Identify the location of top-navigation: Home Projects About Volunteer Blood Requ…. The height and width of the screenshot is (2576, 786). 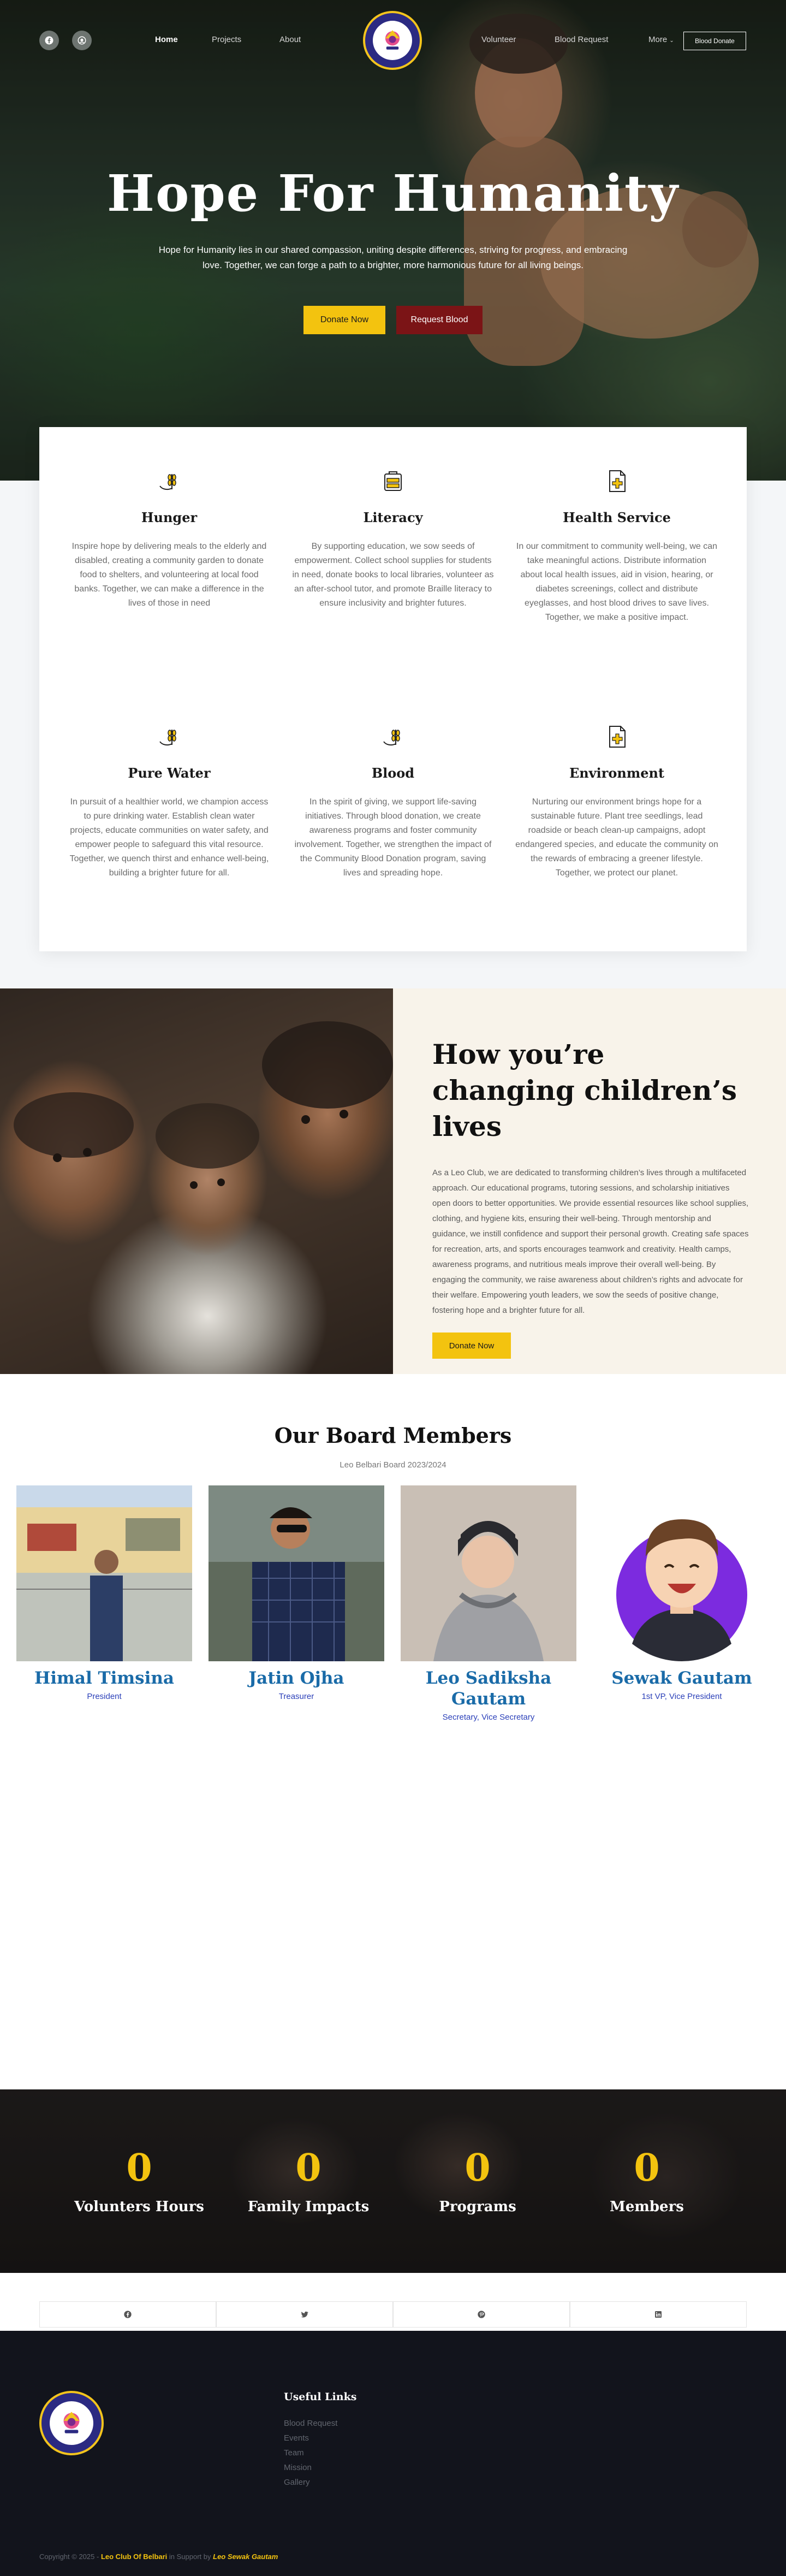
(393, 41).